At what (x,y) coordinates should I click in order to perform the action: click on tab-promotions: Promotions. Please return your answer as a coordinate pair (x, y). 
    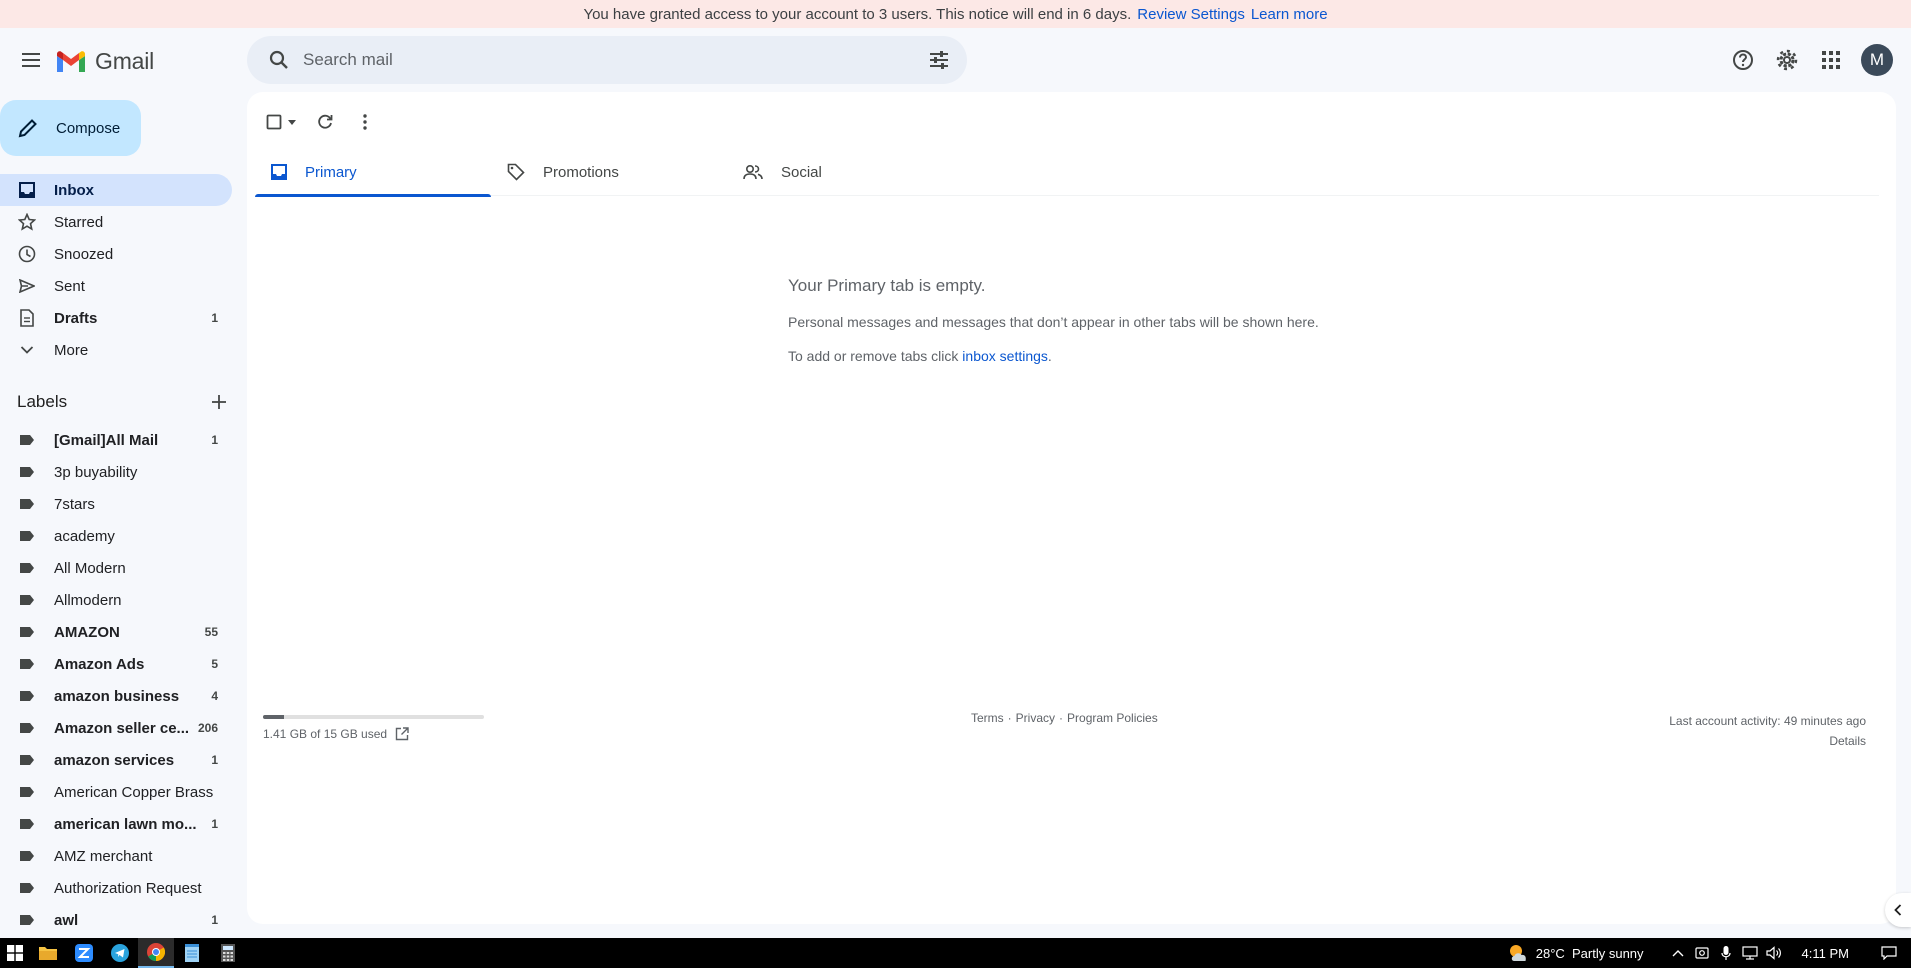
    Looking at the image, I should click on (609, 172).